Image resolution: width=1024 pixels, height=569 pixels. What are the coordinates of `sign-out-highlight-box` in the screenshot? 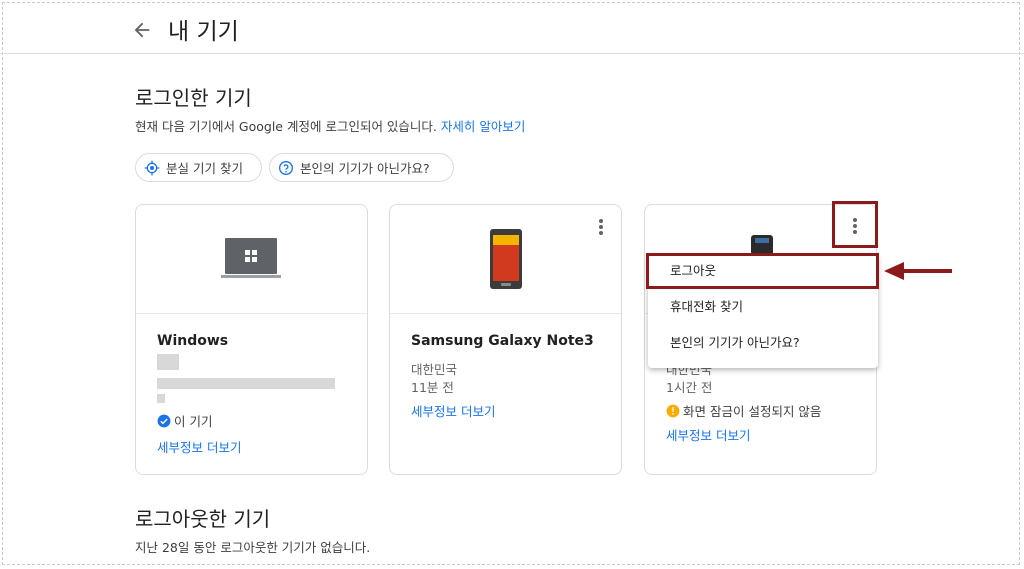 It's located at (762, 271).